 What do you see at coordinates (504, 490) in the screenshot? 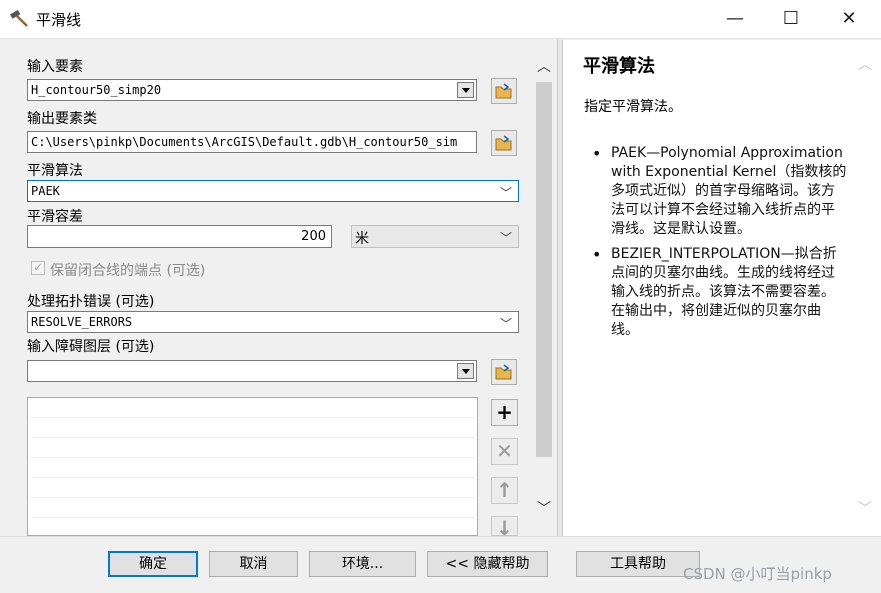
I see `move-up-button: ↑` at bounding box center [504, 490].